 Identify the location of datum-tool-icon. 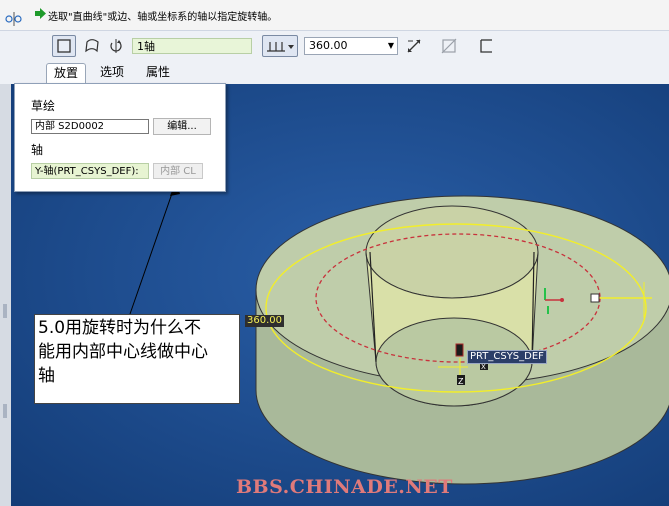
(14, 19).